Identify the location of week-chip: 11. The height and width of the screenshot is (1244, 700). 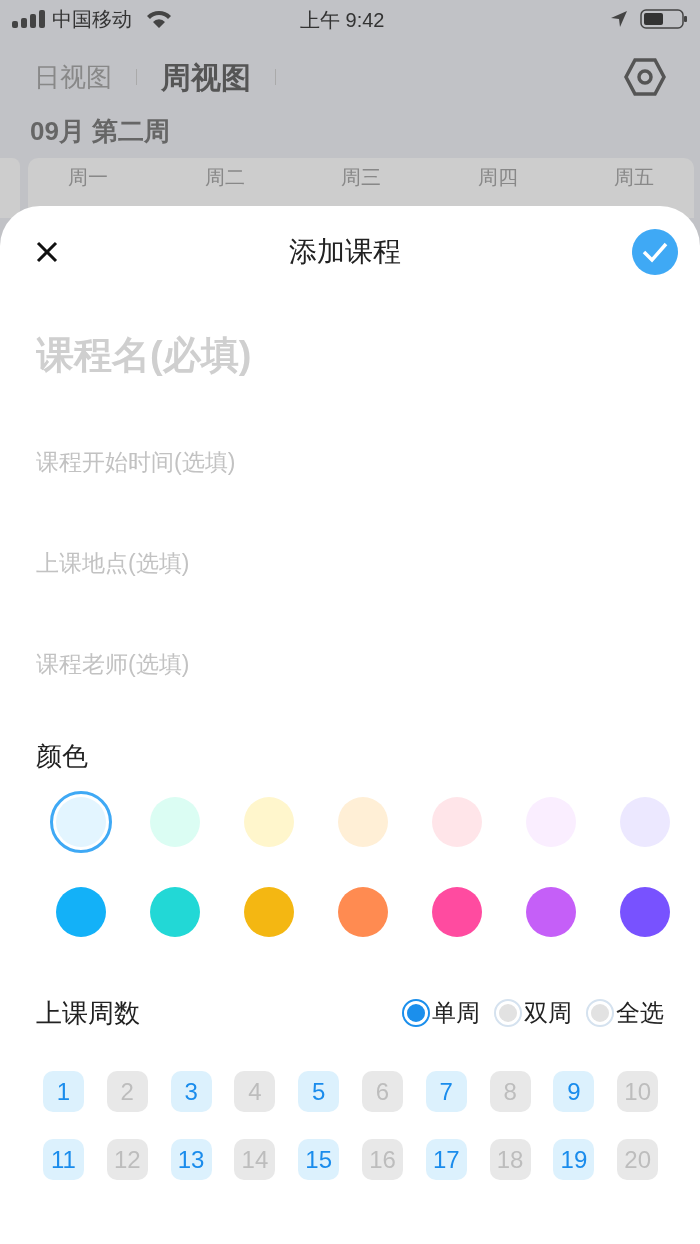
(63, 1159).